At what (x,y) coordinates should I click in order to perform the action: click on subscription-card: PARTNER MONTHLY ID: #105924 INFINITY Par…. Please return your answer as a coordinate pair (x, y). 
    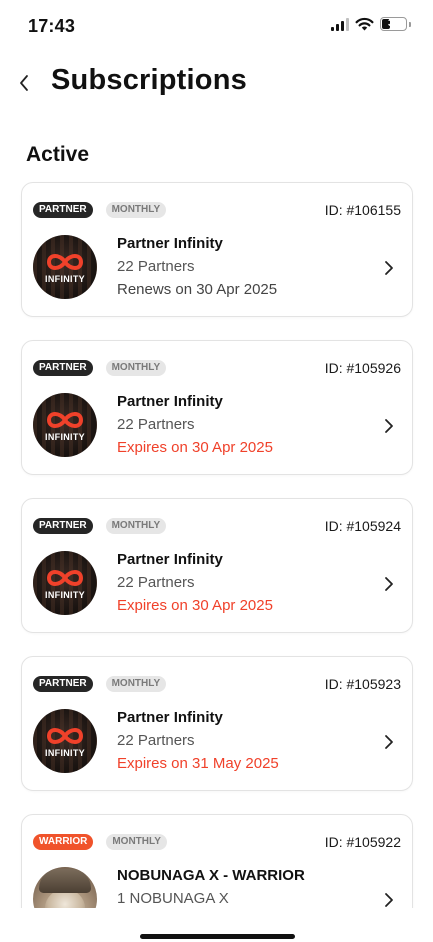
    Looking at the image, I should click on (217, 565).